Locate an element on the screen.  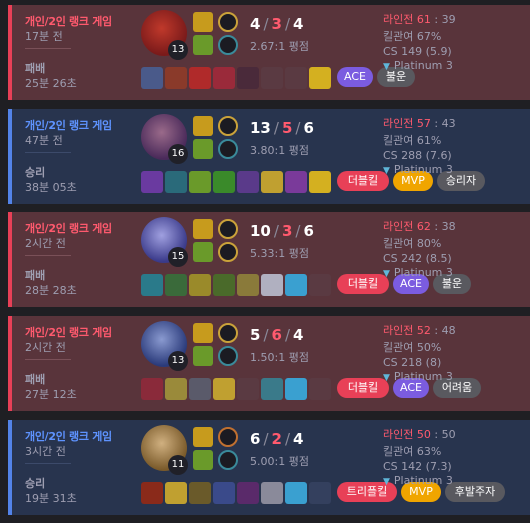
lane-score-value: 62 is located at coordinates (423, 226).